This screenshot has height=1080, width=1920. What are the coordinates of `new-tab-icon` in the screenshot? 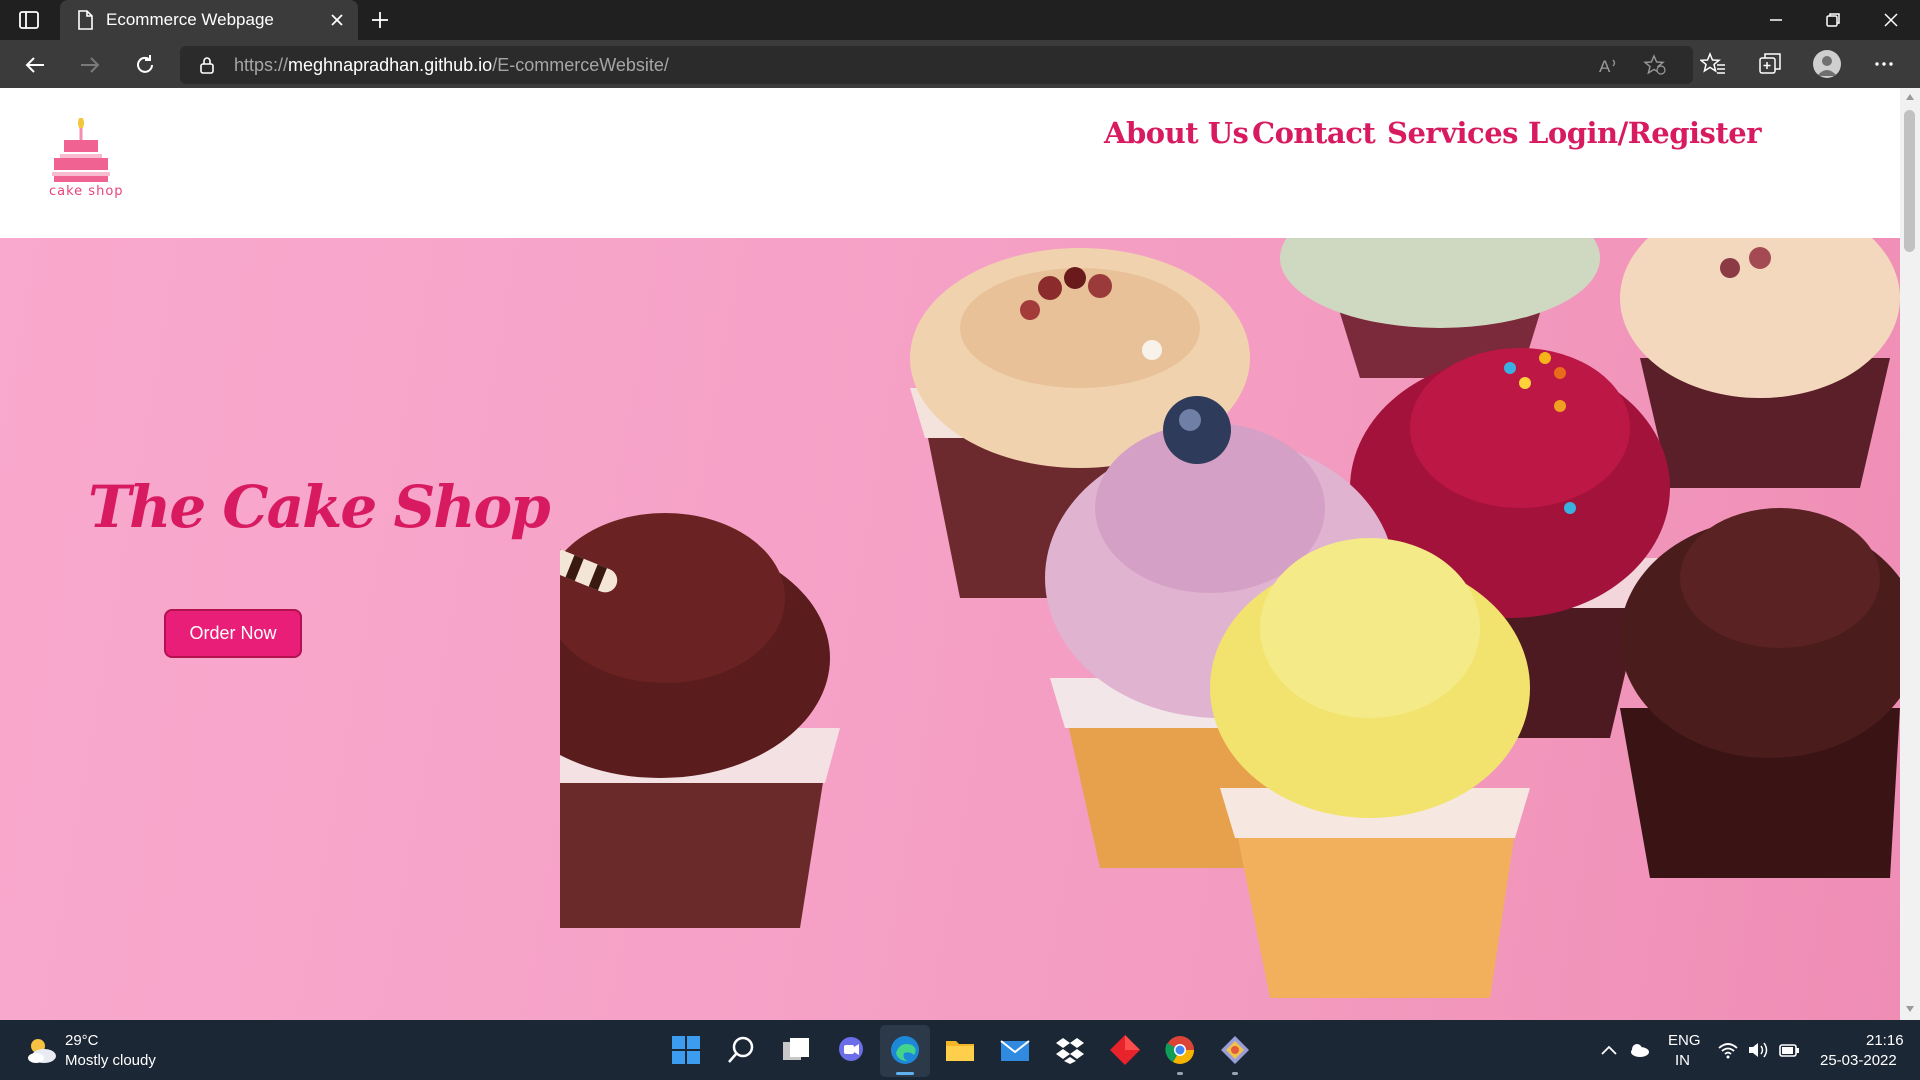 It's located at (380, 20).